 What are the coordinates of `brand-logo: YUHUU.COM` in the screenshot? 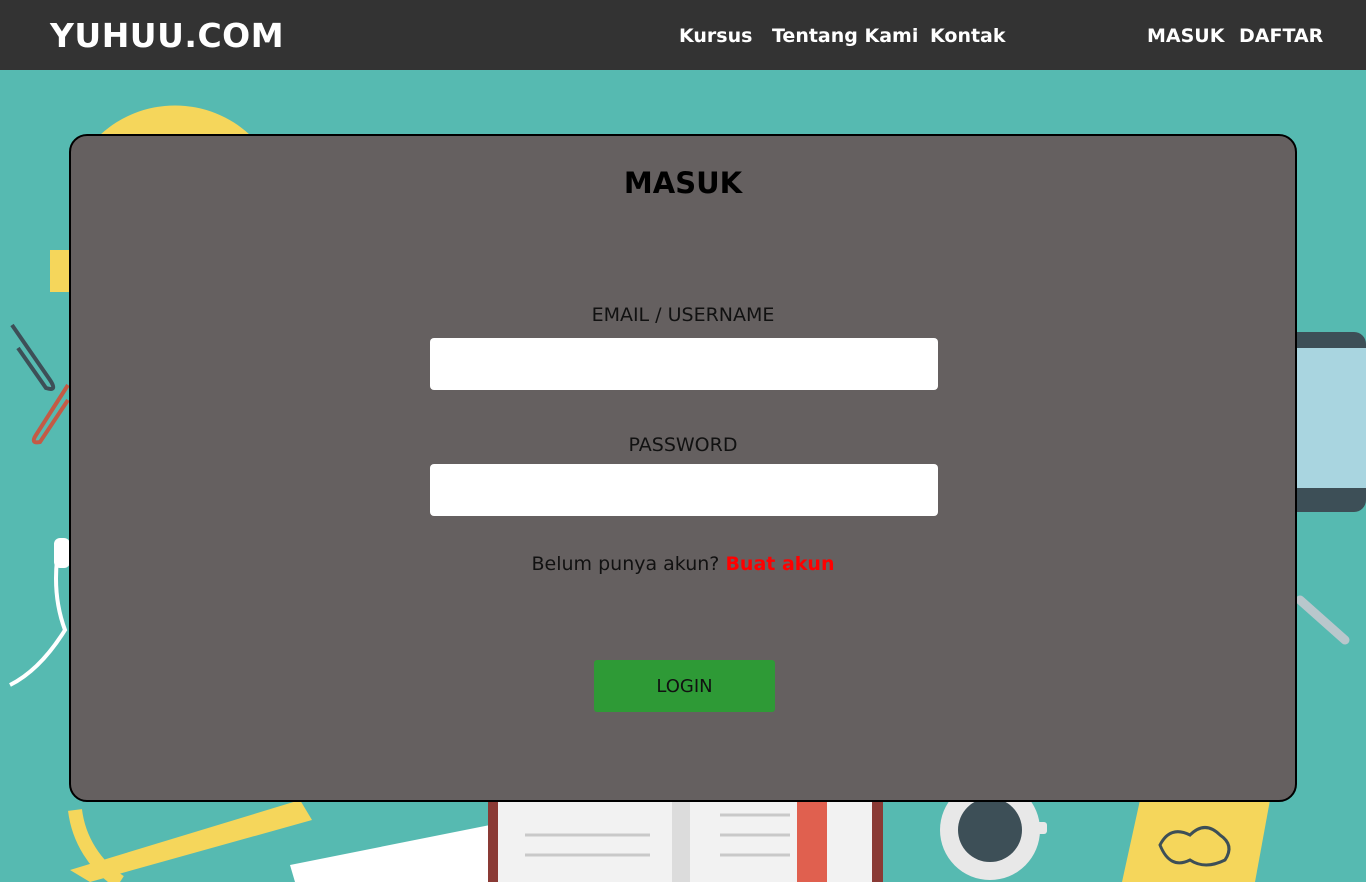 It's located at (167, 35).